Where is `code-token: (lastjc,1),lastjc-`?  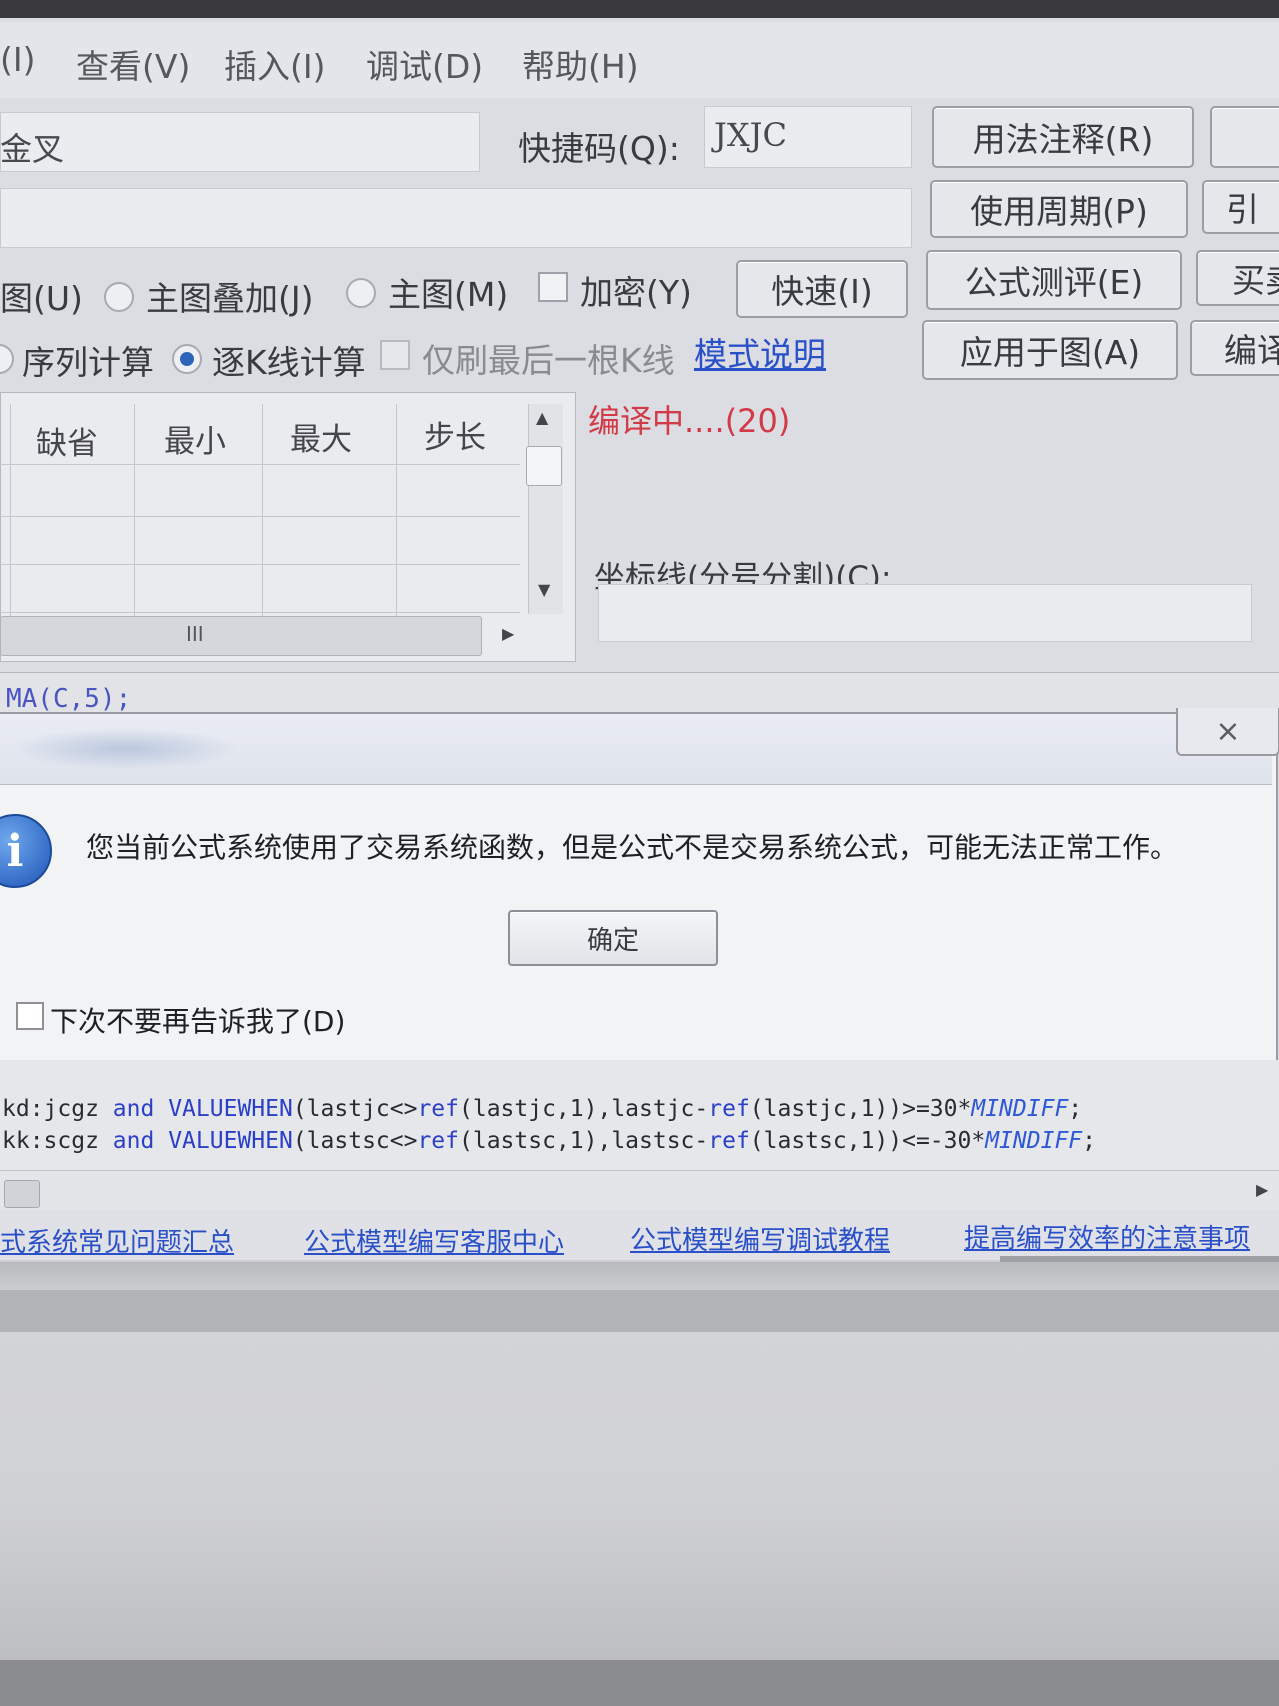
code-token: (lastjc,1),lastjc- is located at coordinates (584, 1109).